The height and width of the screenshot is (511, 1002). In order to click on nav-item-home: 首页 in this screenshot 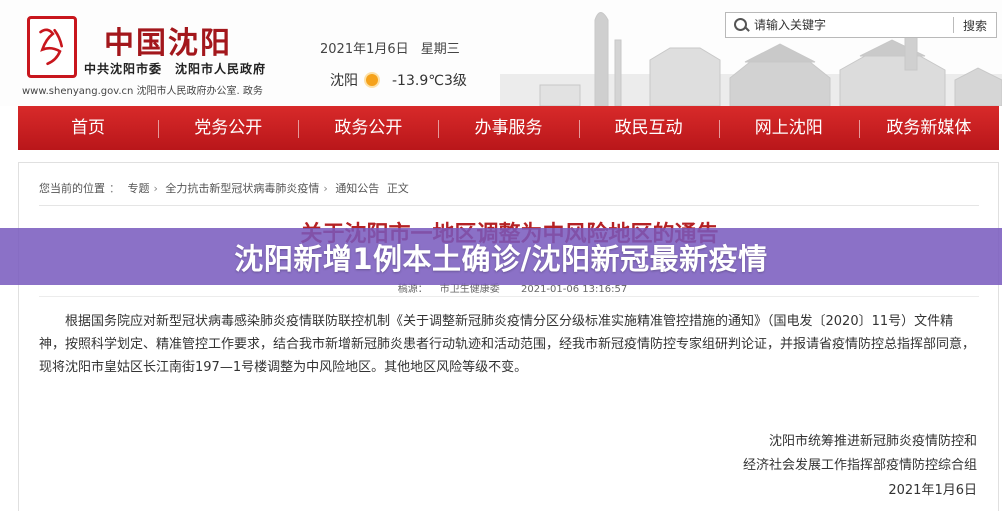, I will do `click(88, 128)`.